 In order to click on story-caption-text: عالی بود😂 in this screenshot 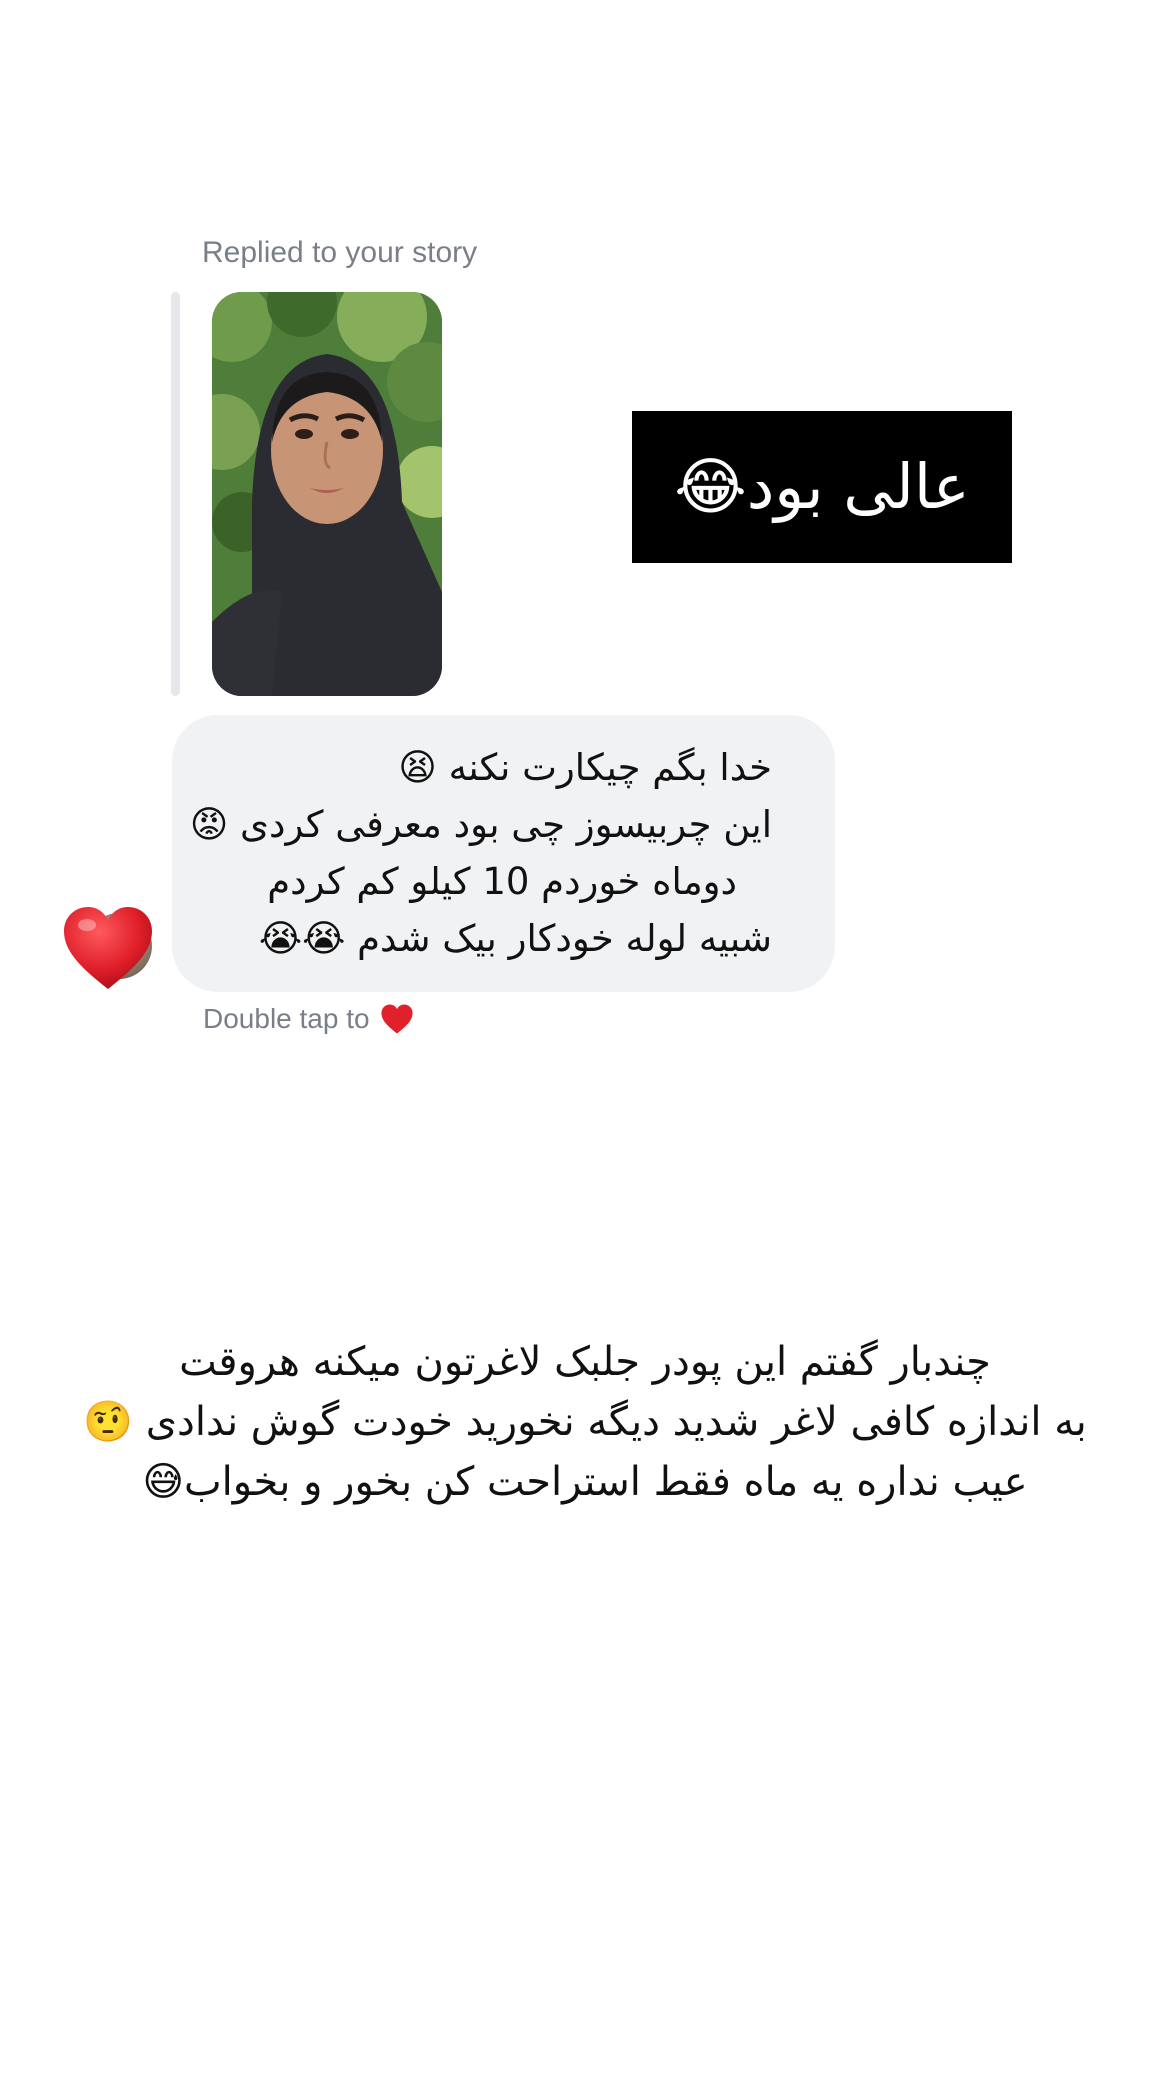, I will do `click(822, 486)`.